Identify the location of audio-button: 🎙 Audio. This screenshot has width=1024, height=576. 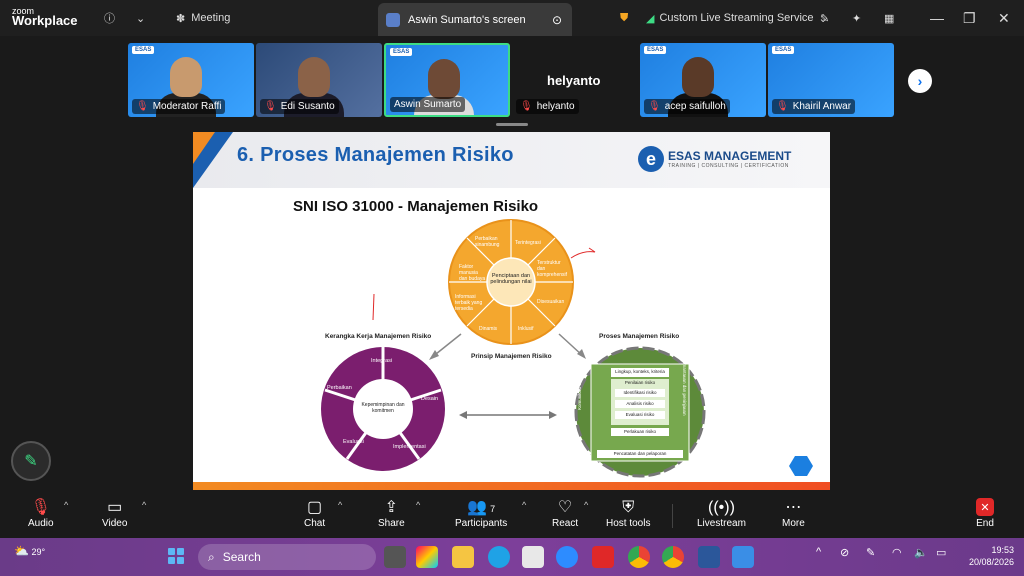
(41, 513).